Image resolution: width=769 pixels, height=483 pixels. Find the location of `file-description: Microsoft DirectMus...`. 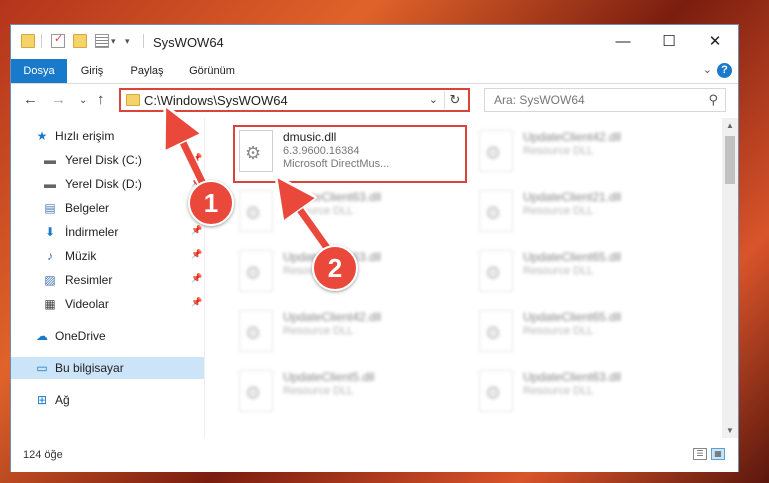

file-description: Microsoft DirectMus... is located at coordinates (336, 164).